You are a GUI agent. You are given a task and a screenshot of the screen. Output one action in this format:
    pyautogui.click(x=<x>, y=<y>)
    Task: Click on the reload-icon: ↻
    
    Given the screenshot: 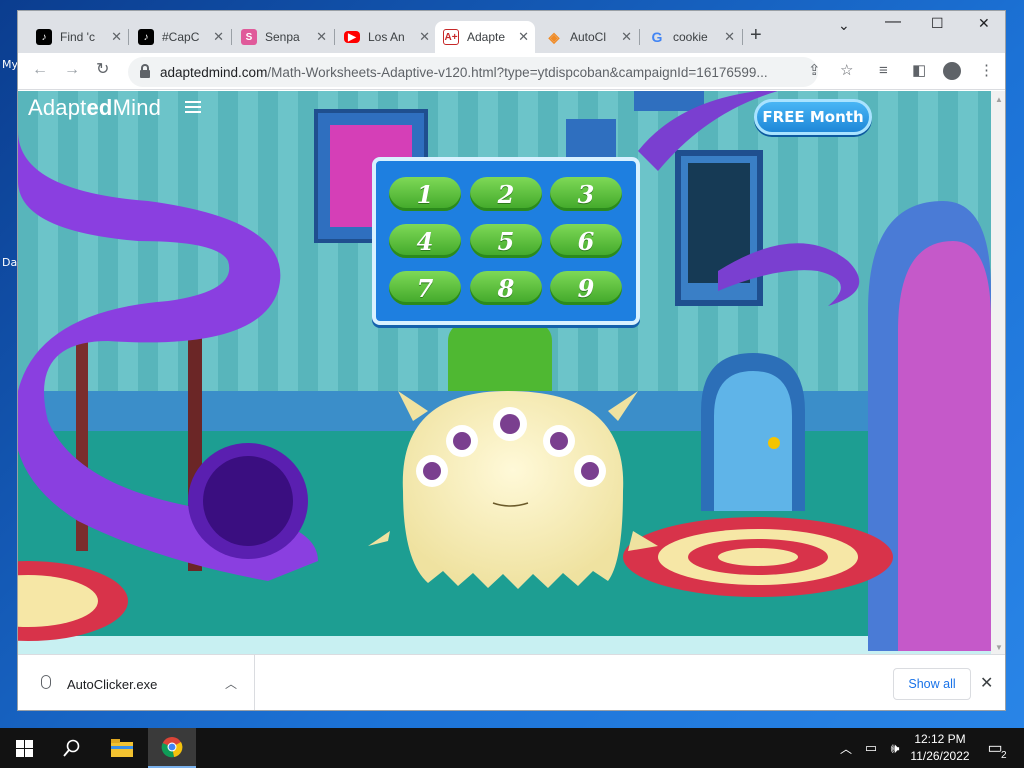 What is the action you would take?
    pyautogui.click(x=102, y=70)
    